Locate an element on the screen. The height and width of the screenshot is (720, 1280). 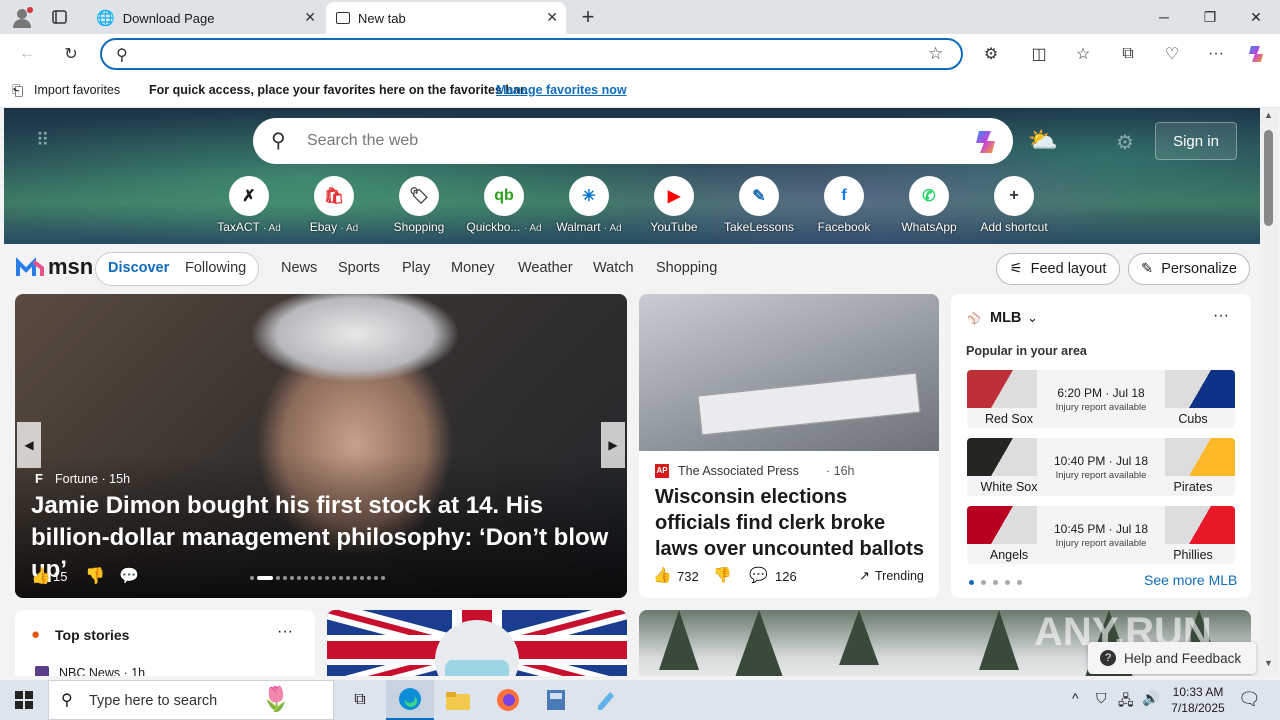
nav-weather: Weather is located at coordinates (545, 268).